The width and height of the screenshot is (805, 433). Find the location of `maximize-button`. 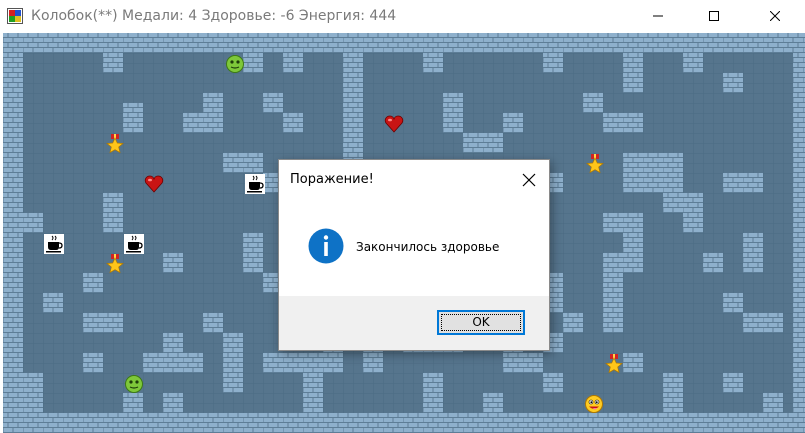

maximize-button is located at coordinates (714, 16).